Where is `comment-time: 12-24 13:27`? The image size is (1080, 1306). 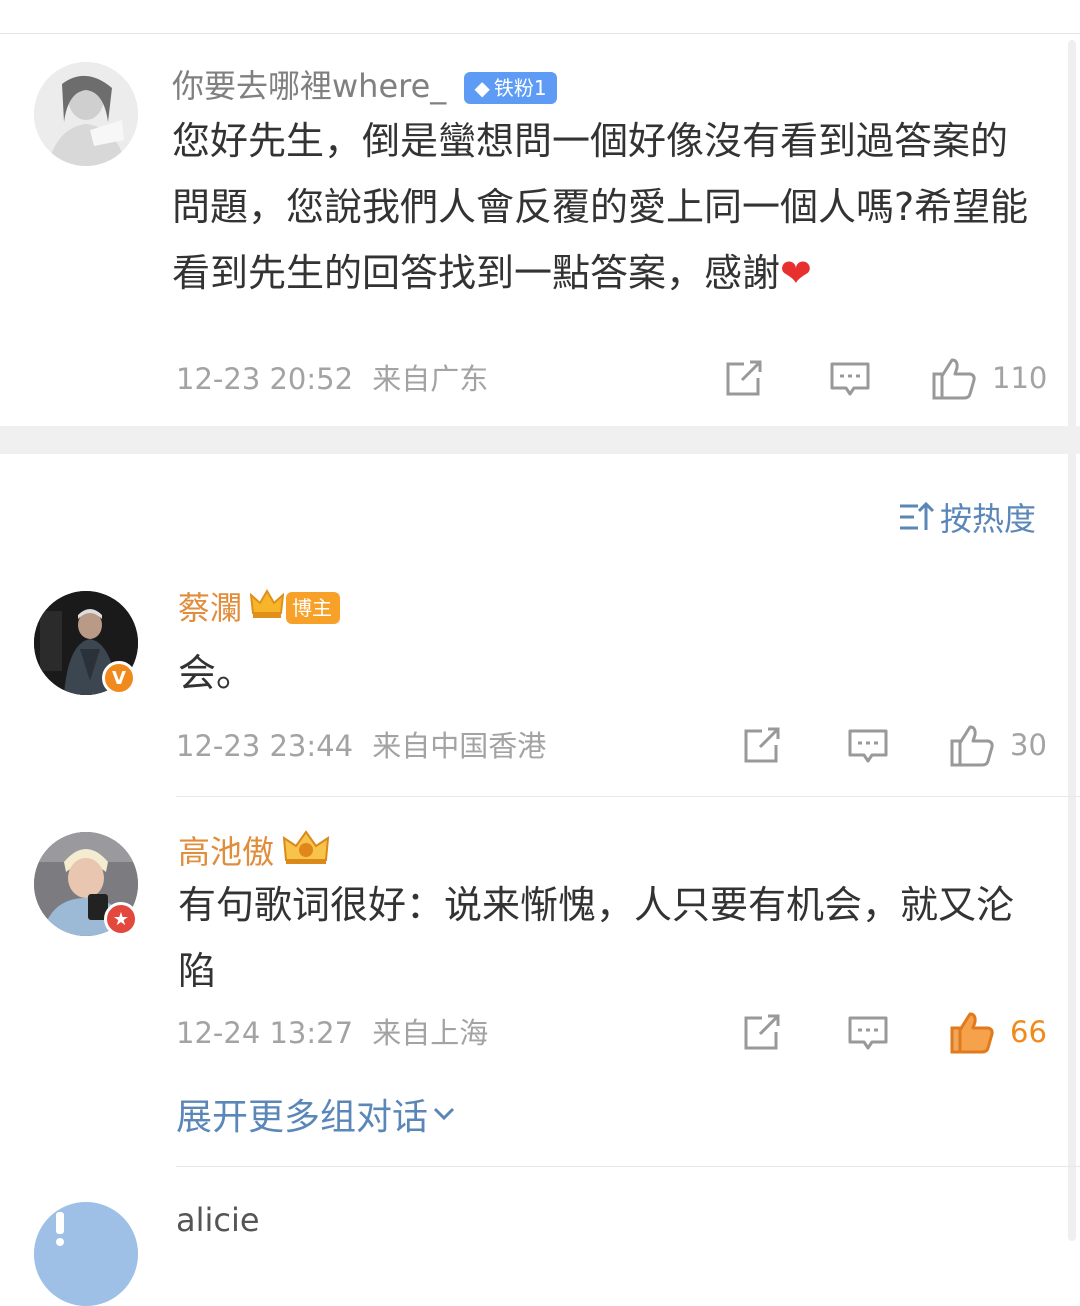 comment-time: 12-24 13:27 is located at coordinates (265, 1033).